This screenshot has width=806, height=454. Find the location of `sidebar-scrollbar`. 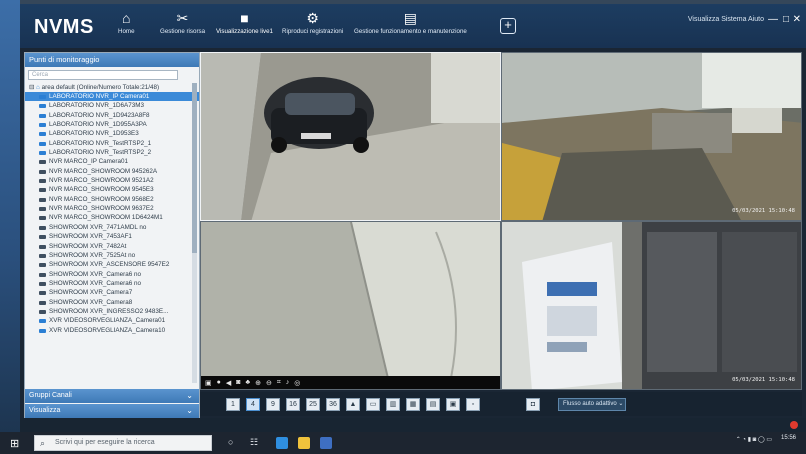

sidebar-scrollbar is located at coordinates (194, 233).